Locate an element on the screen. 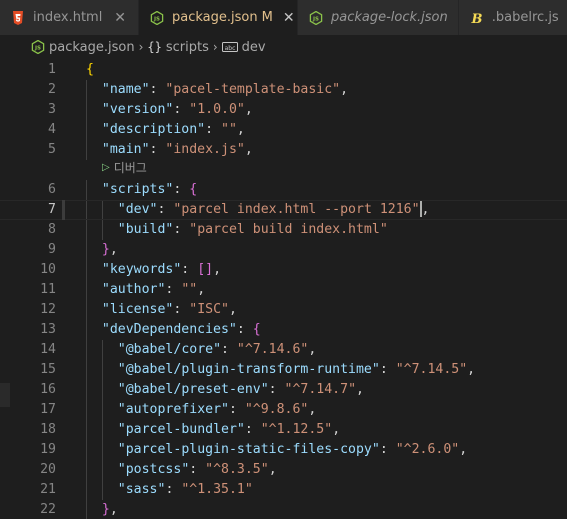 The width and height of the screenshot is (567, 519). html5-icon is located at coordinates (18, 18).